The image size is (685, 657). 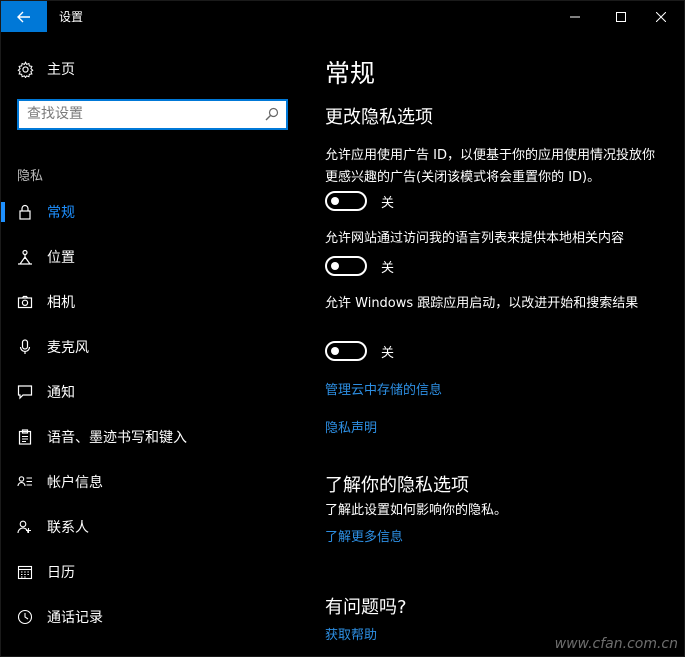 I want to click on page-title: 常规, so click(x=350, y=73).